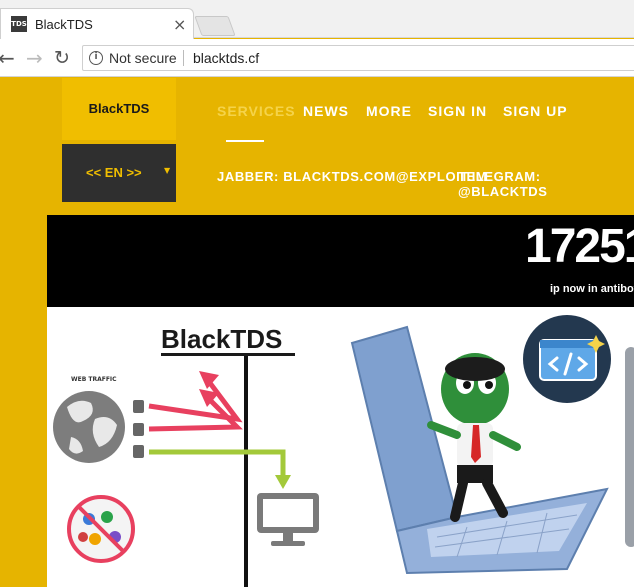 This screenshot has height=587, width=634. I want to click on forward-arrow-icon: →, so click(34, 58).